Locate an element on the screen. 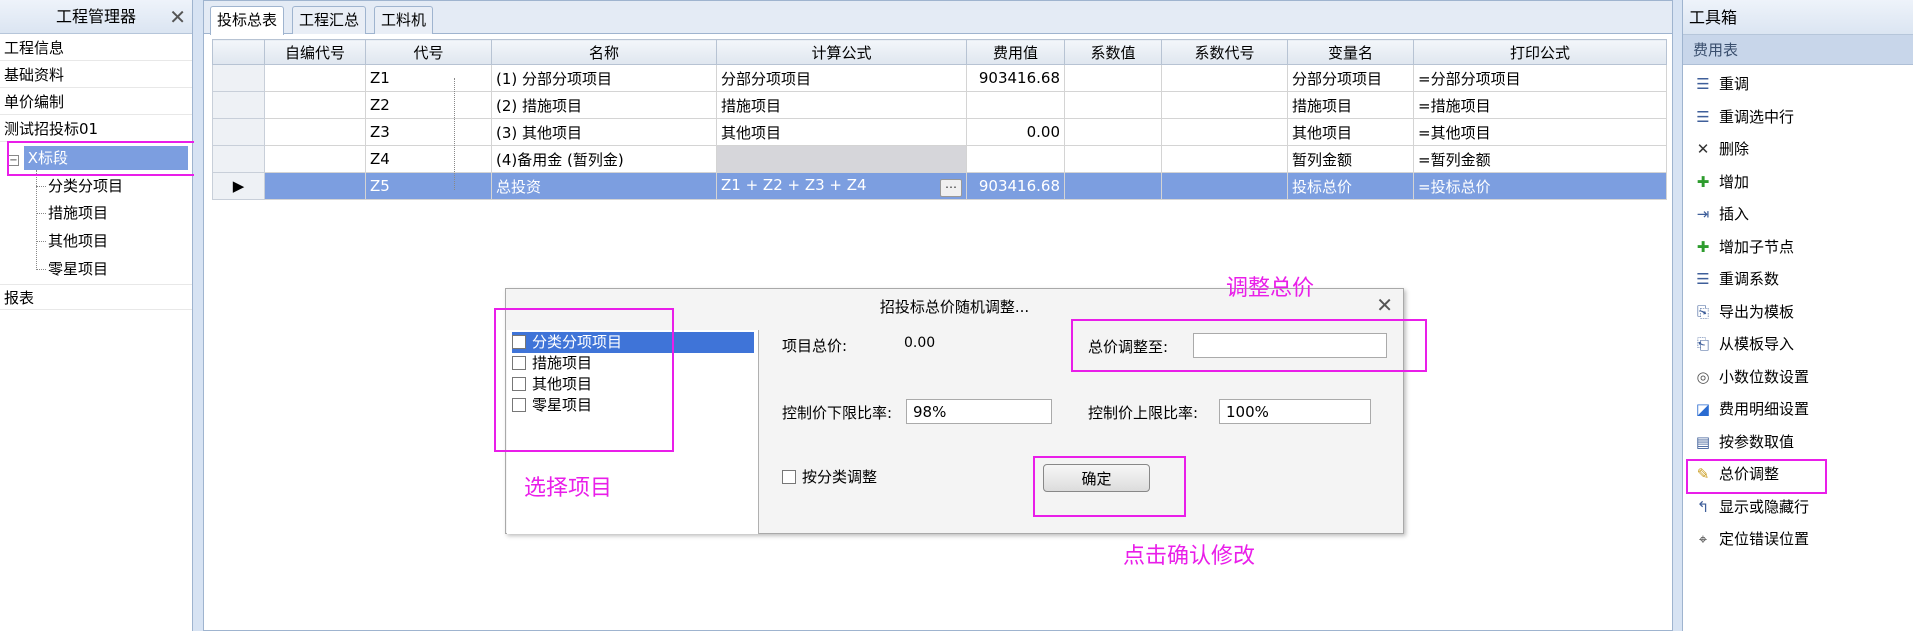 This screenshot has width=1913, height=631. tool-export-template: ⎘ 导出为模板 is located at coordinates (1743, 312).